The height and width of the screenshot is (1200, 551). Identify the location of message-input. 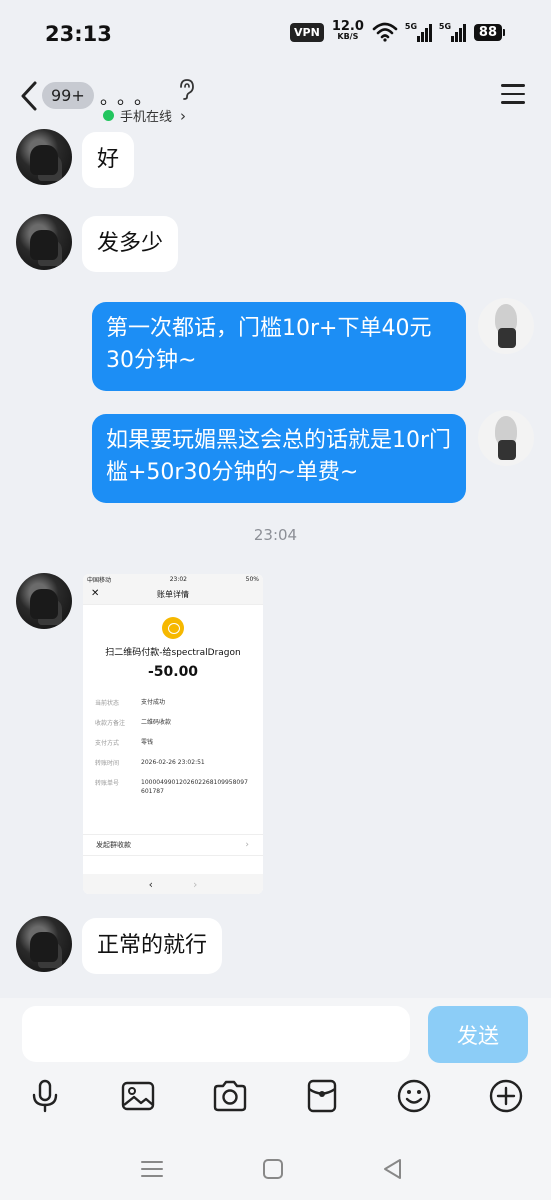
(216, 1034).